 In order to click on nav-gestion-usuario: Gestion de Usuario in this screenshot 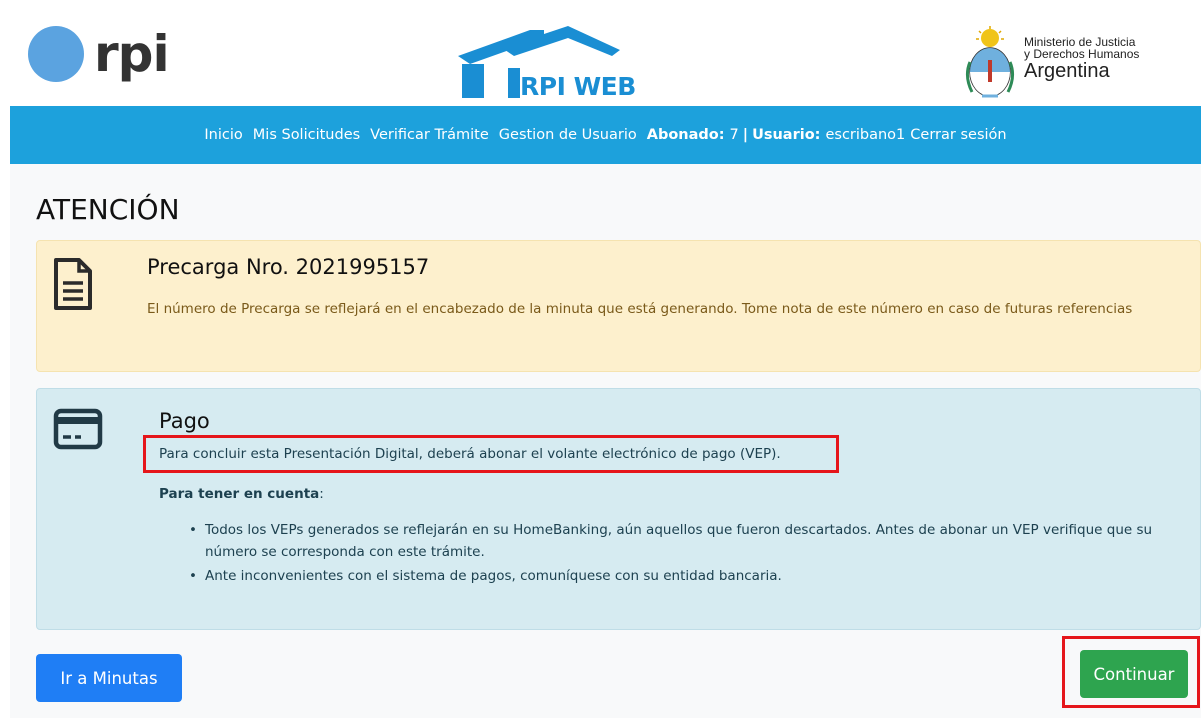, I will do `click(568, 135)`.